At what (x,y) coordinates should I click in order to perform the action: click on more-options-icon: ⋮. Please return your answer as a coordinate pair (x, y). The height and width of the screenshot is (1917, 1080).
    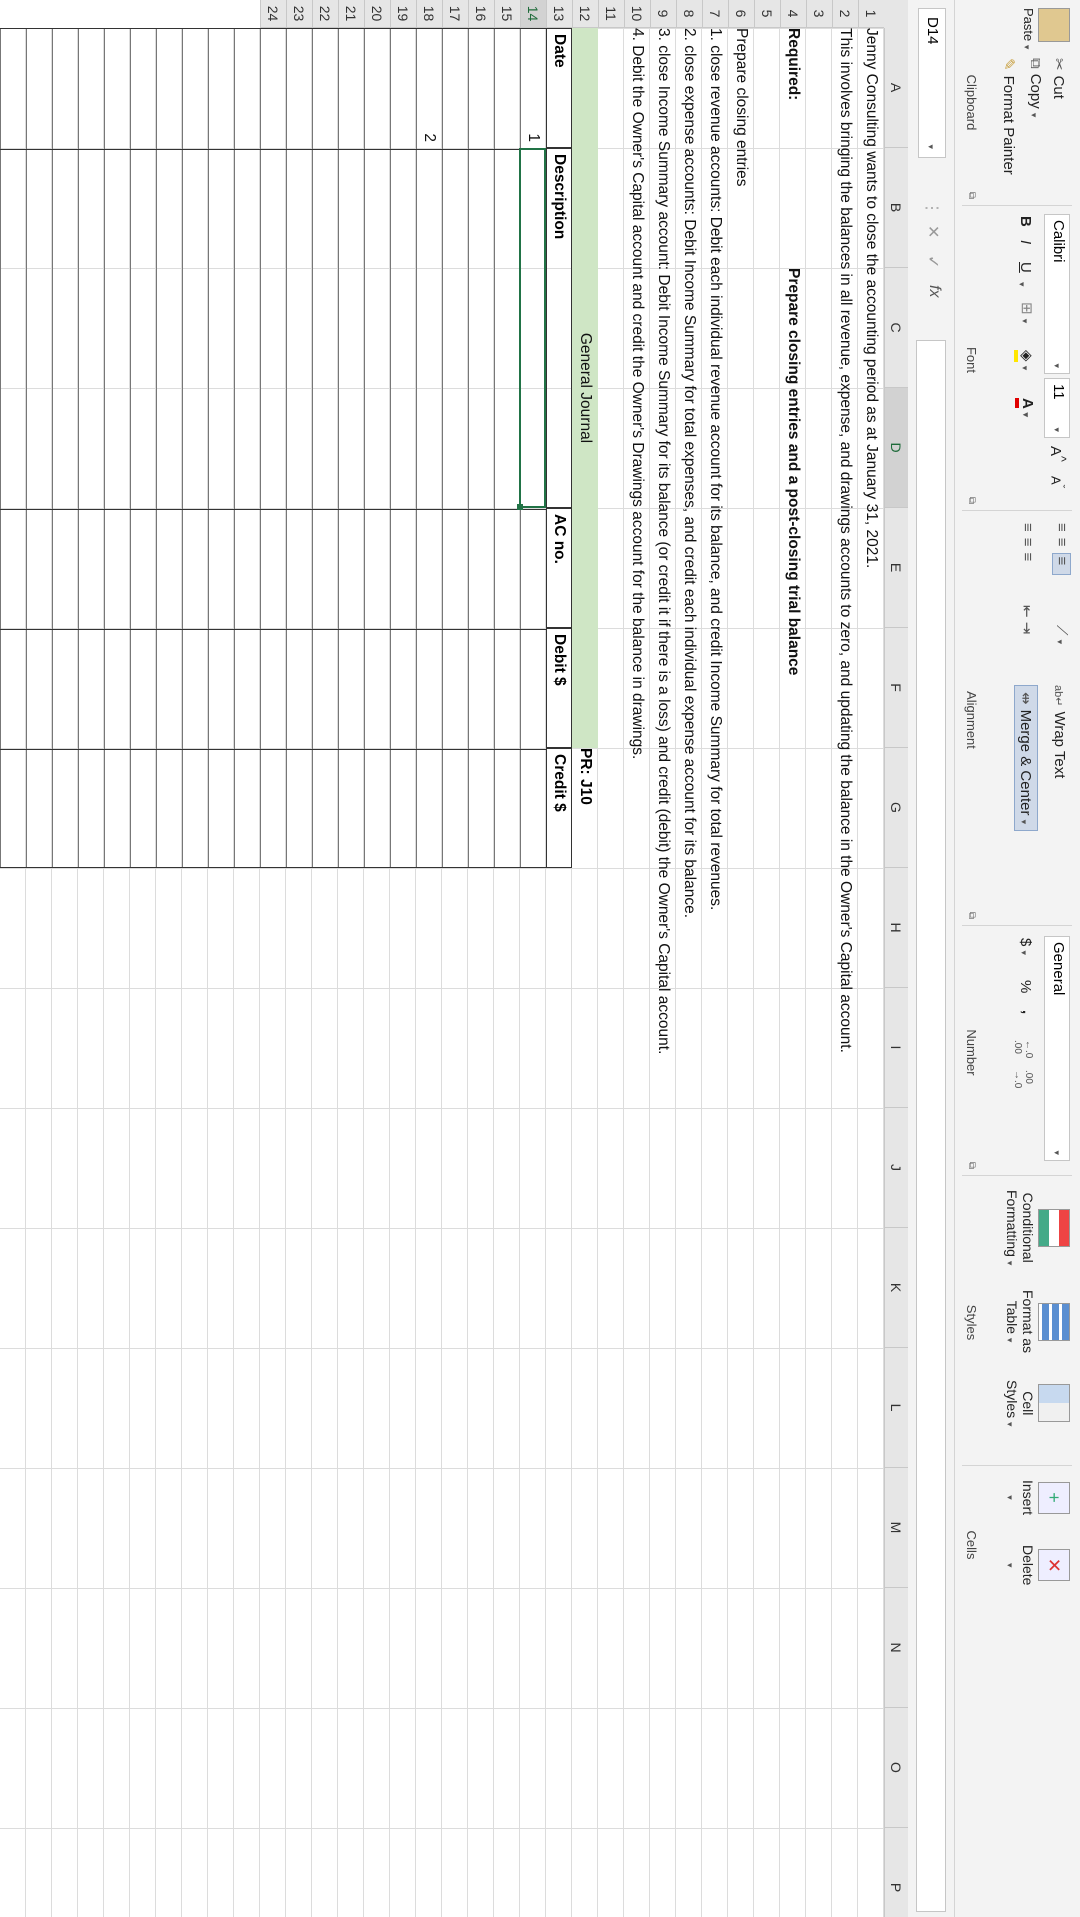
    Looking at the image, I should click on (932, 208).